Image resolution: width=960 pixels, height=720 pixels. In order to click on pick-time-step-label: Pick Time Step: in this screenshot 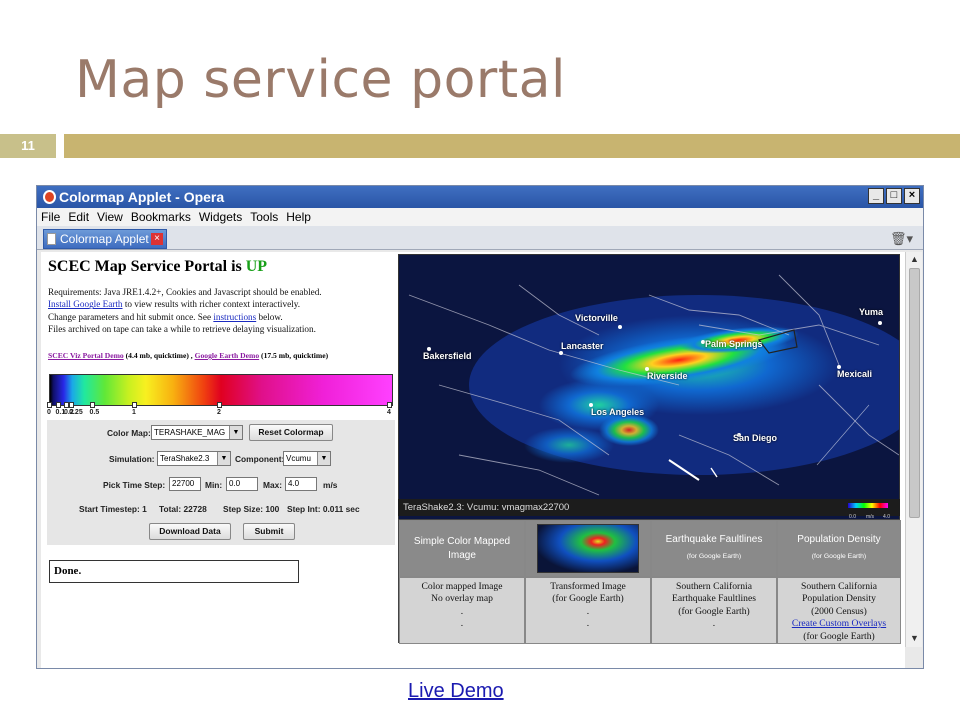, I will do `click(134, 485)`.